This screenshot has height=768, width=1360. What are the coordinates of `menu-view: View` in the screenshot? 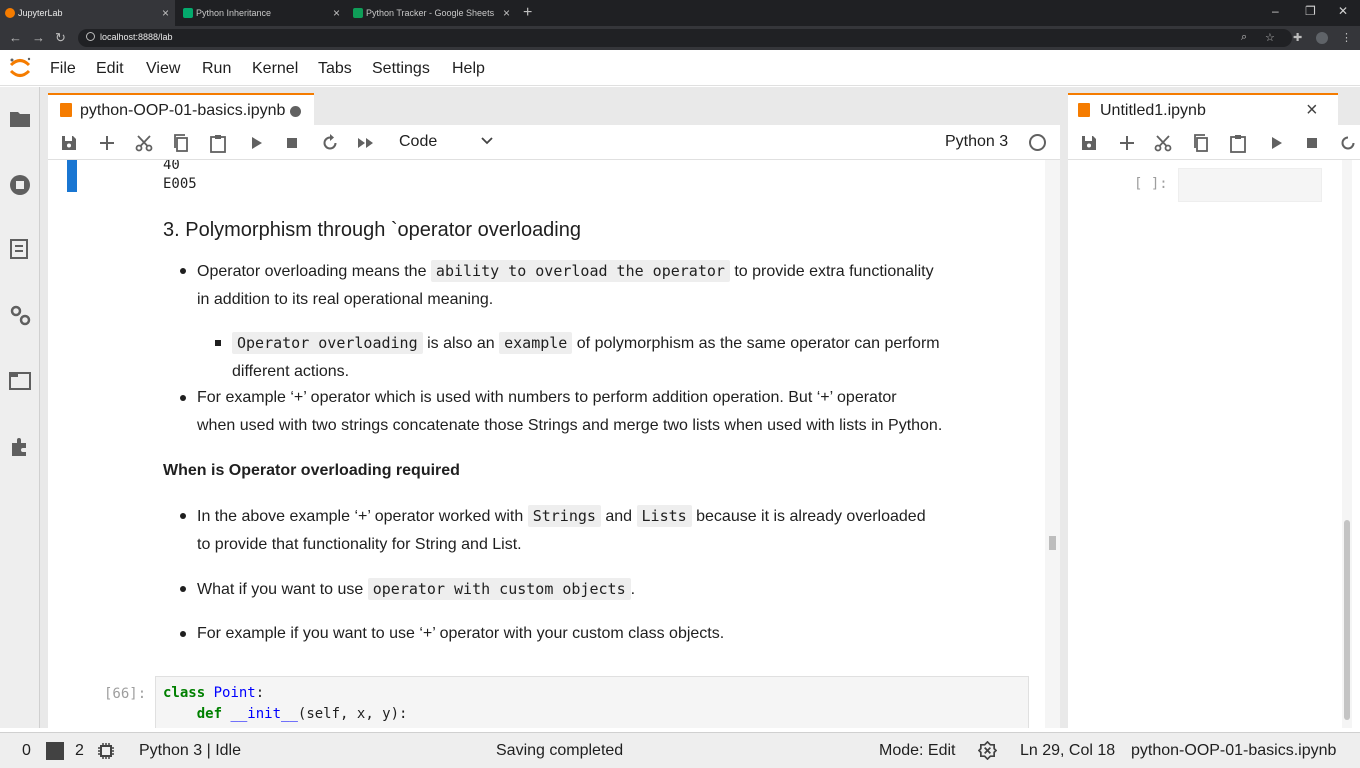 It's located at (163, 69).